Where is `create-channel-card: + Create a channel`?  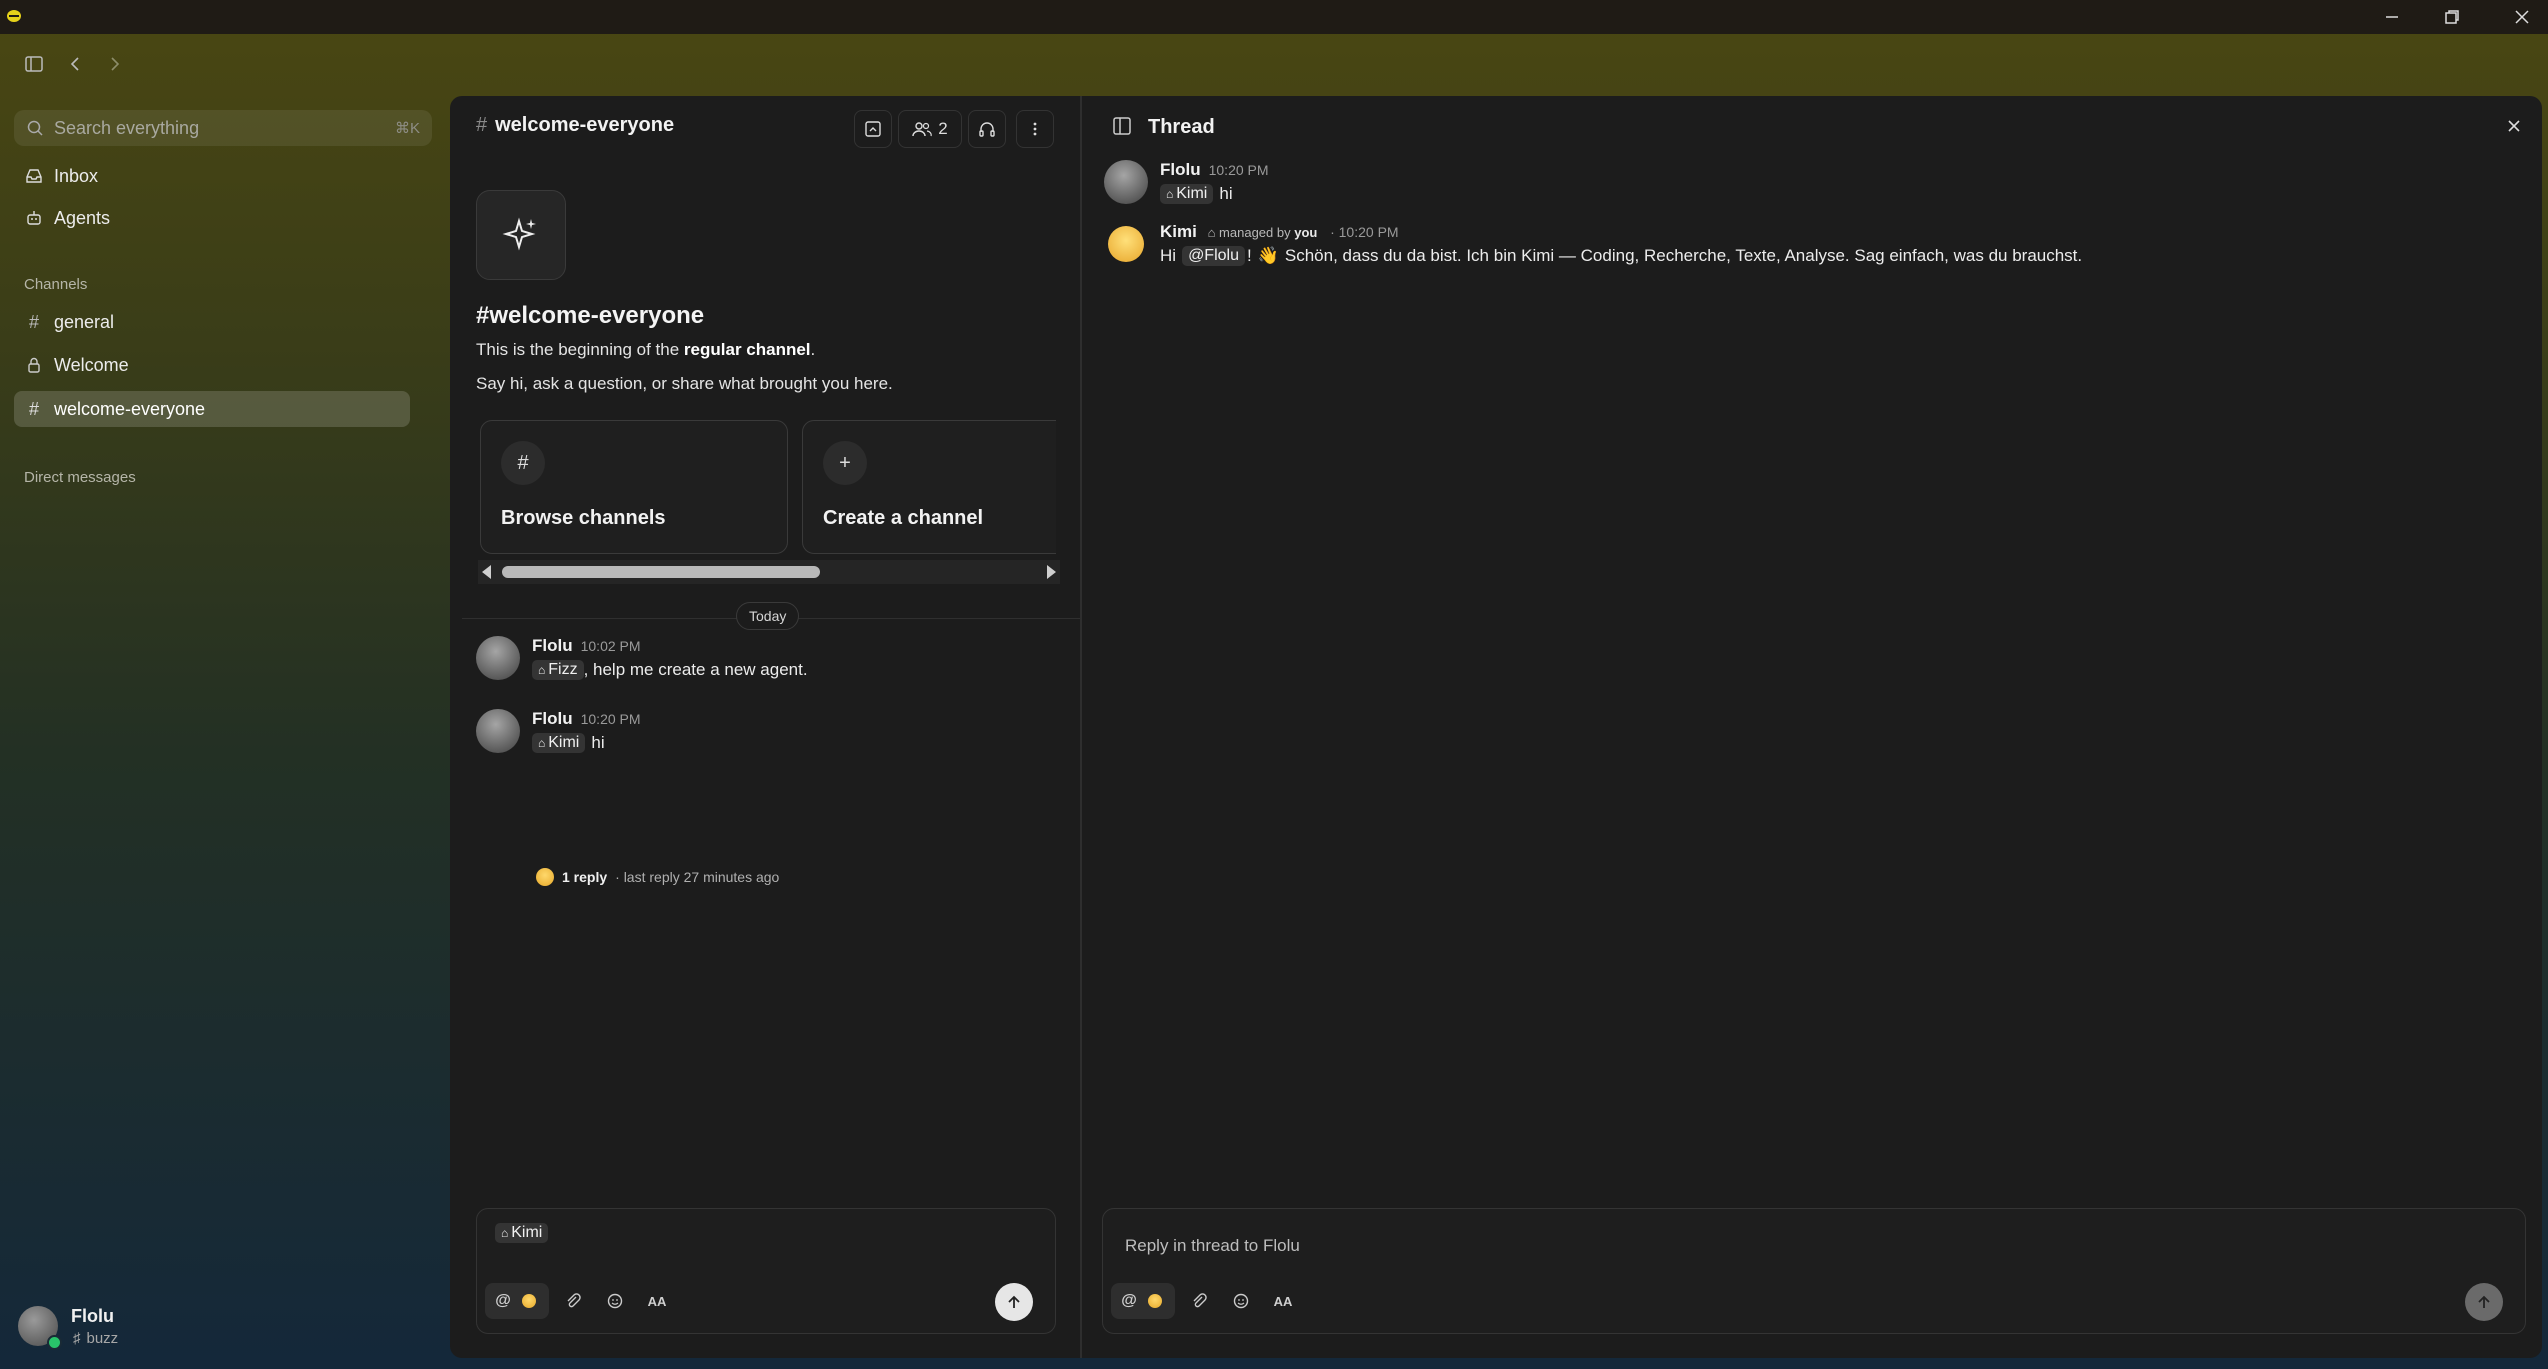 create-channel-card: + Create a channel is located at coordinates (929, 487).